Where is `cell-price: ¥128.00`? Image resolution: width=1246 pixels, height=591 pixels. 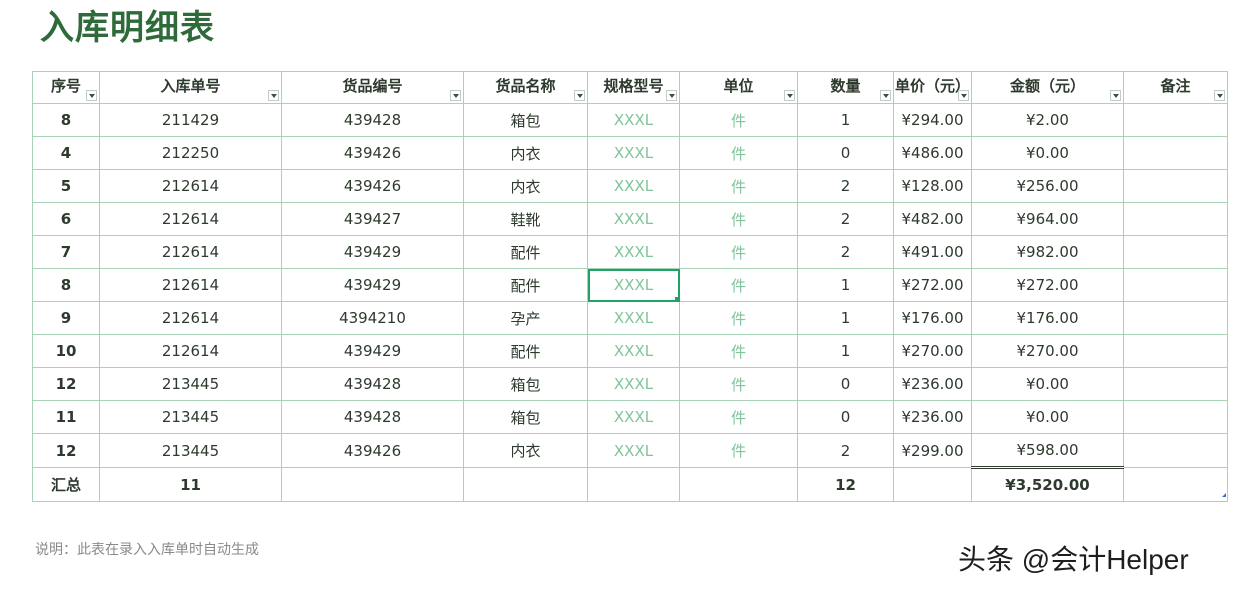 cell-price: ¥128.00 is located at coordinates (932, 186).